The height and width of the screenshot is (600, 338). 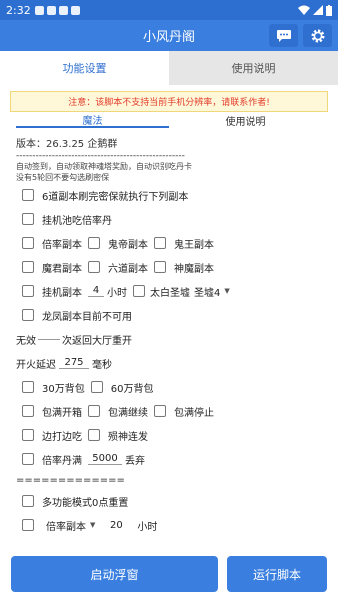 I want to click on dropdown-arrow-icon: ▼, so click(x=93, y=525).